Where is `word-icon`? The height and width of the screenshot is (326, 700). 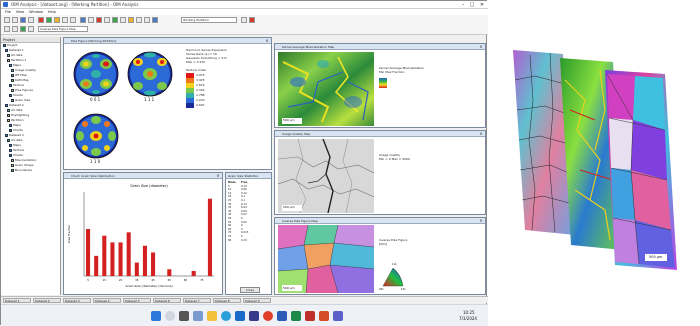
word-icon is located at coordinates (282, 316).